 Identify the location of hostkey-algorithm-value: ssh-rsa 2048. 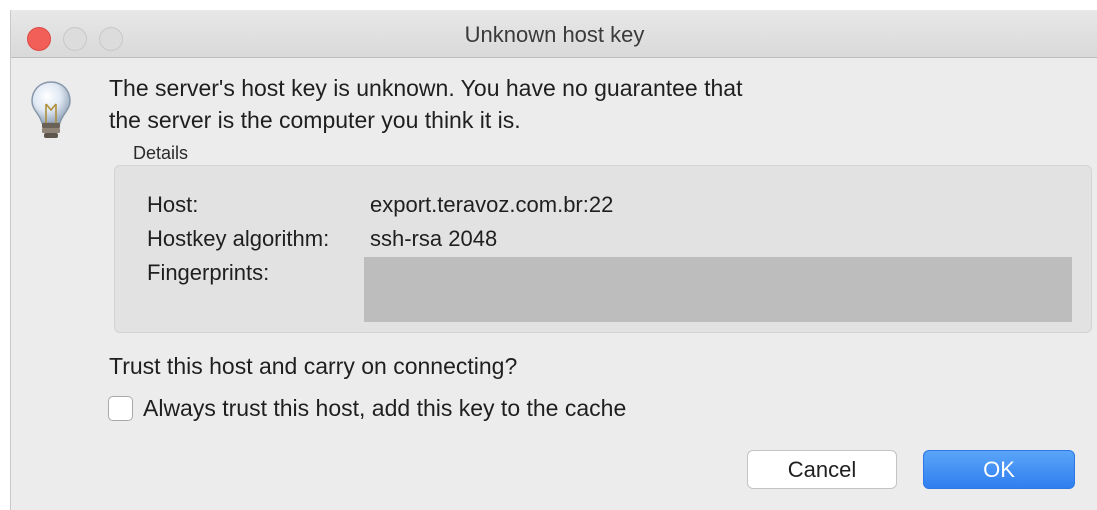
(434, 238).